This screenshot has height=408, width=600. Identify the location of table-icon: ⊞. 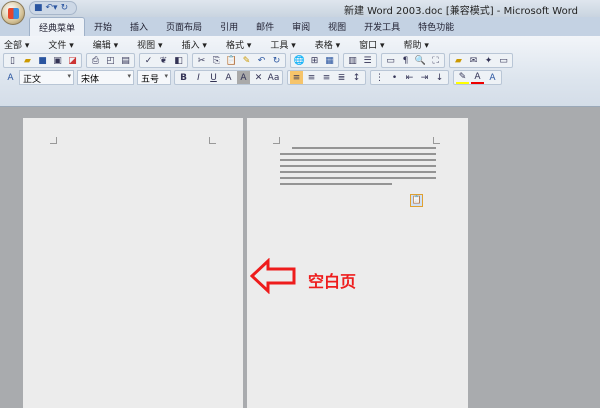
(314, 60).